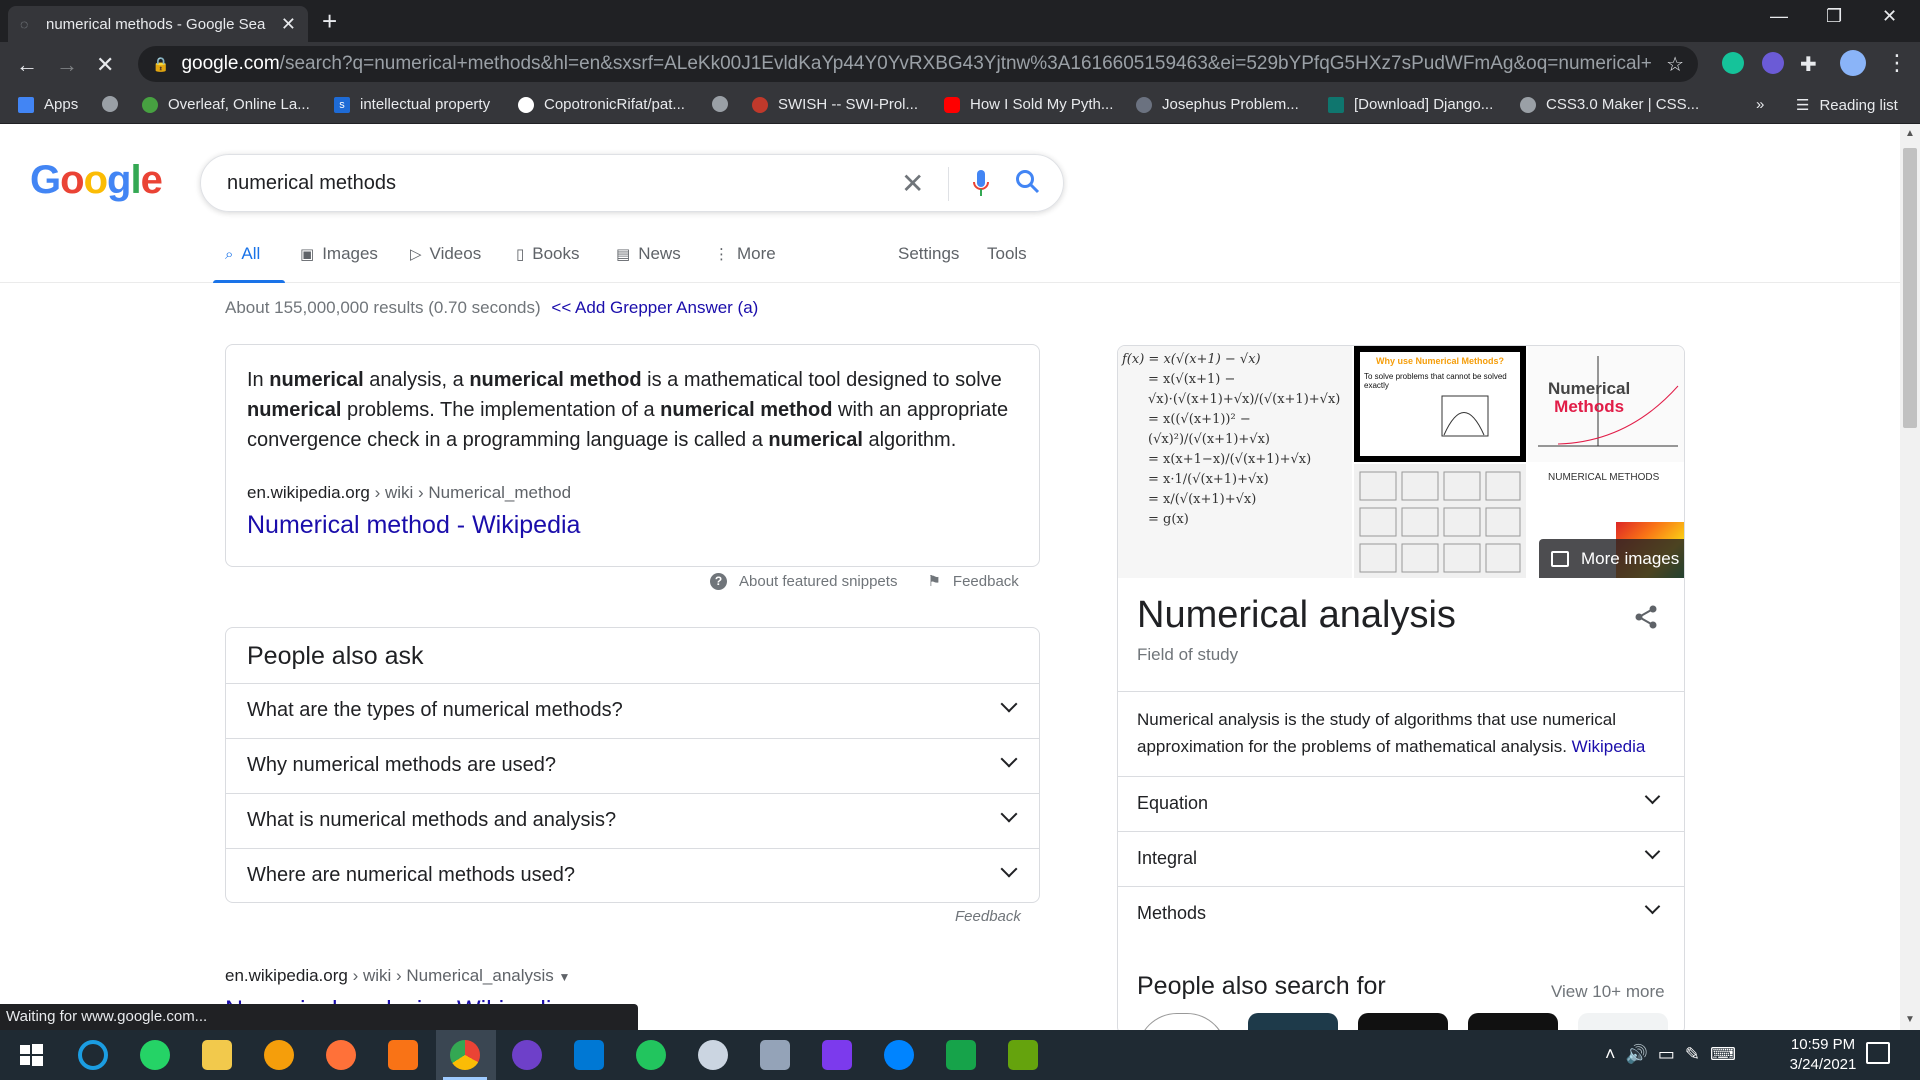  I want to click on reading-list-button: ☰ Reading list, so click(1847, 105).